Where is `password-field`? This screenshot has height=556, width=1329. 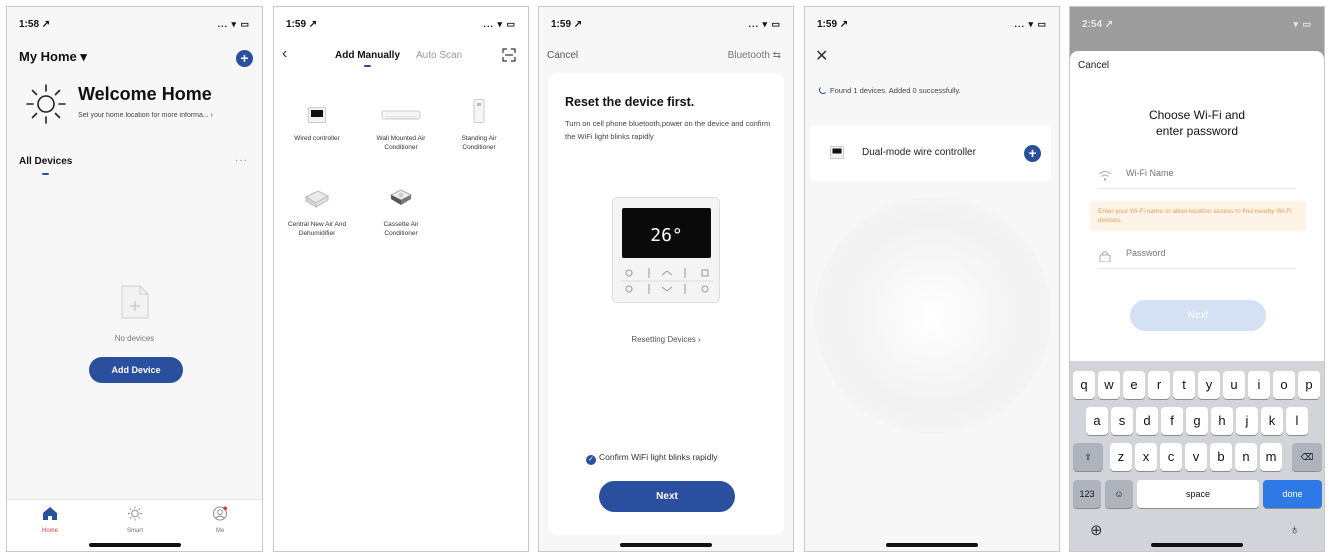 password-field is located at coordinates (1197, 257).